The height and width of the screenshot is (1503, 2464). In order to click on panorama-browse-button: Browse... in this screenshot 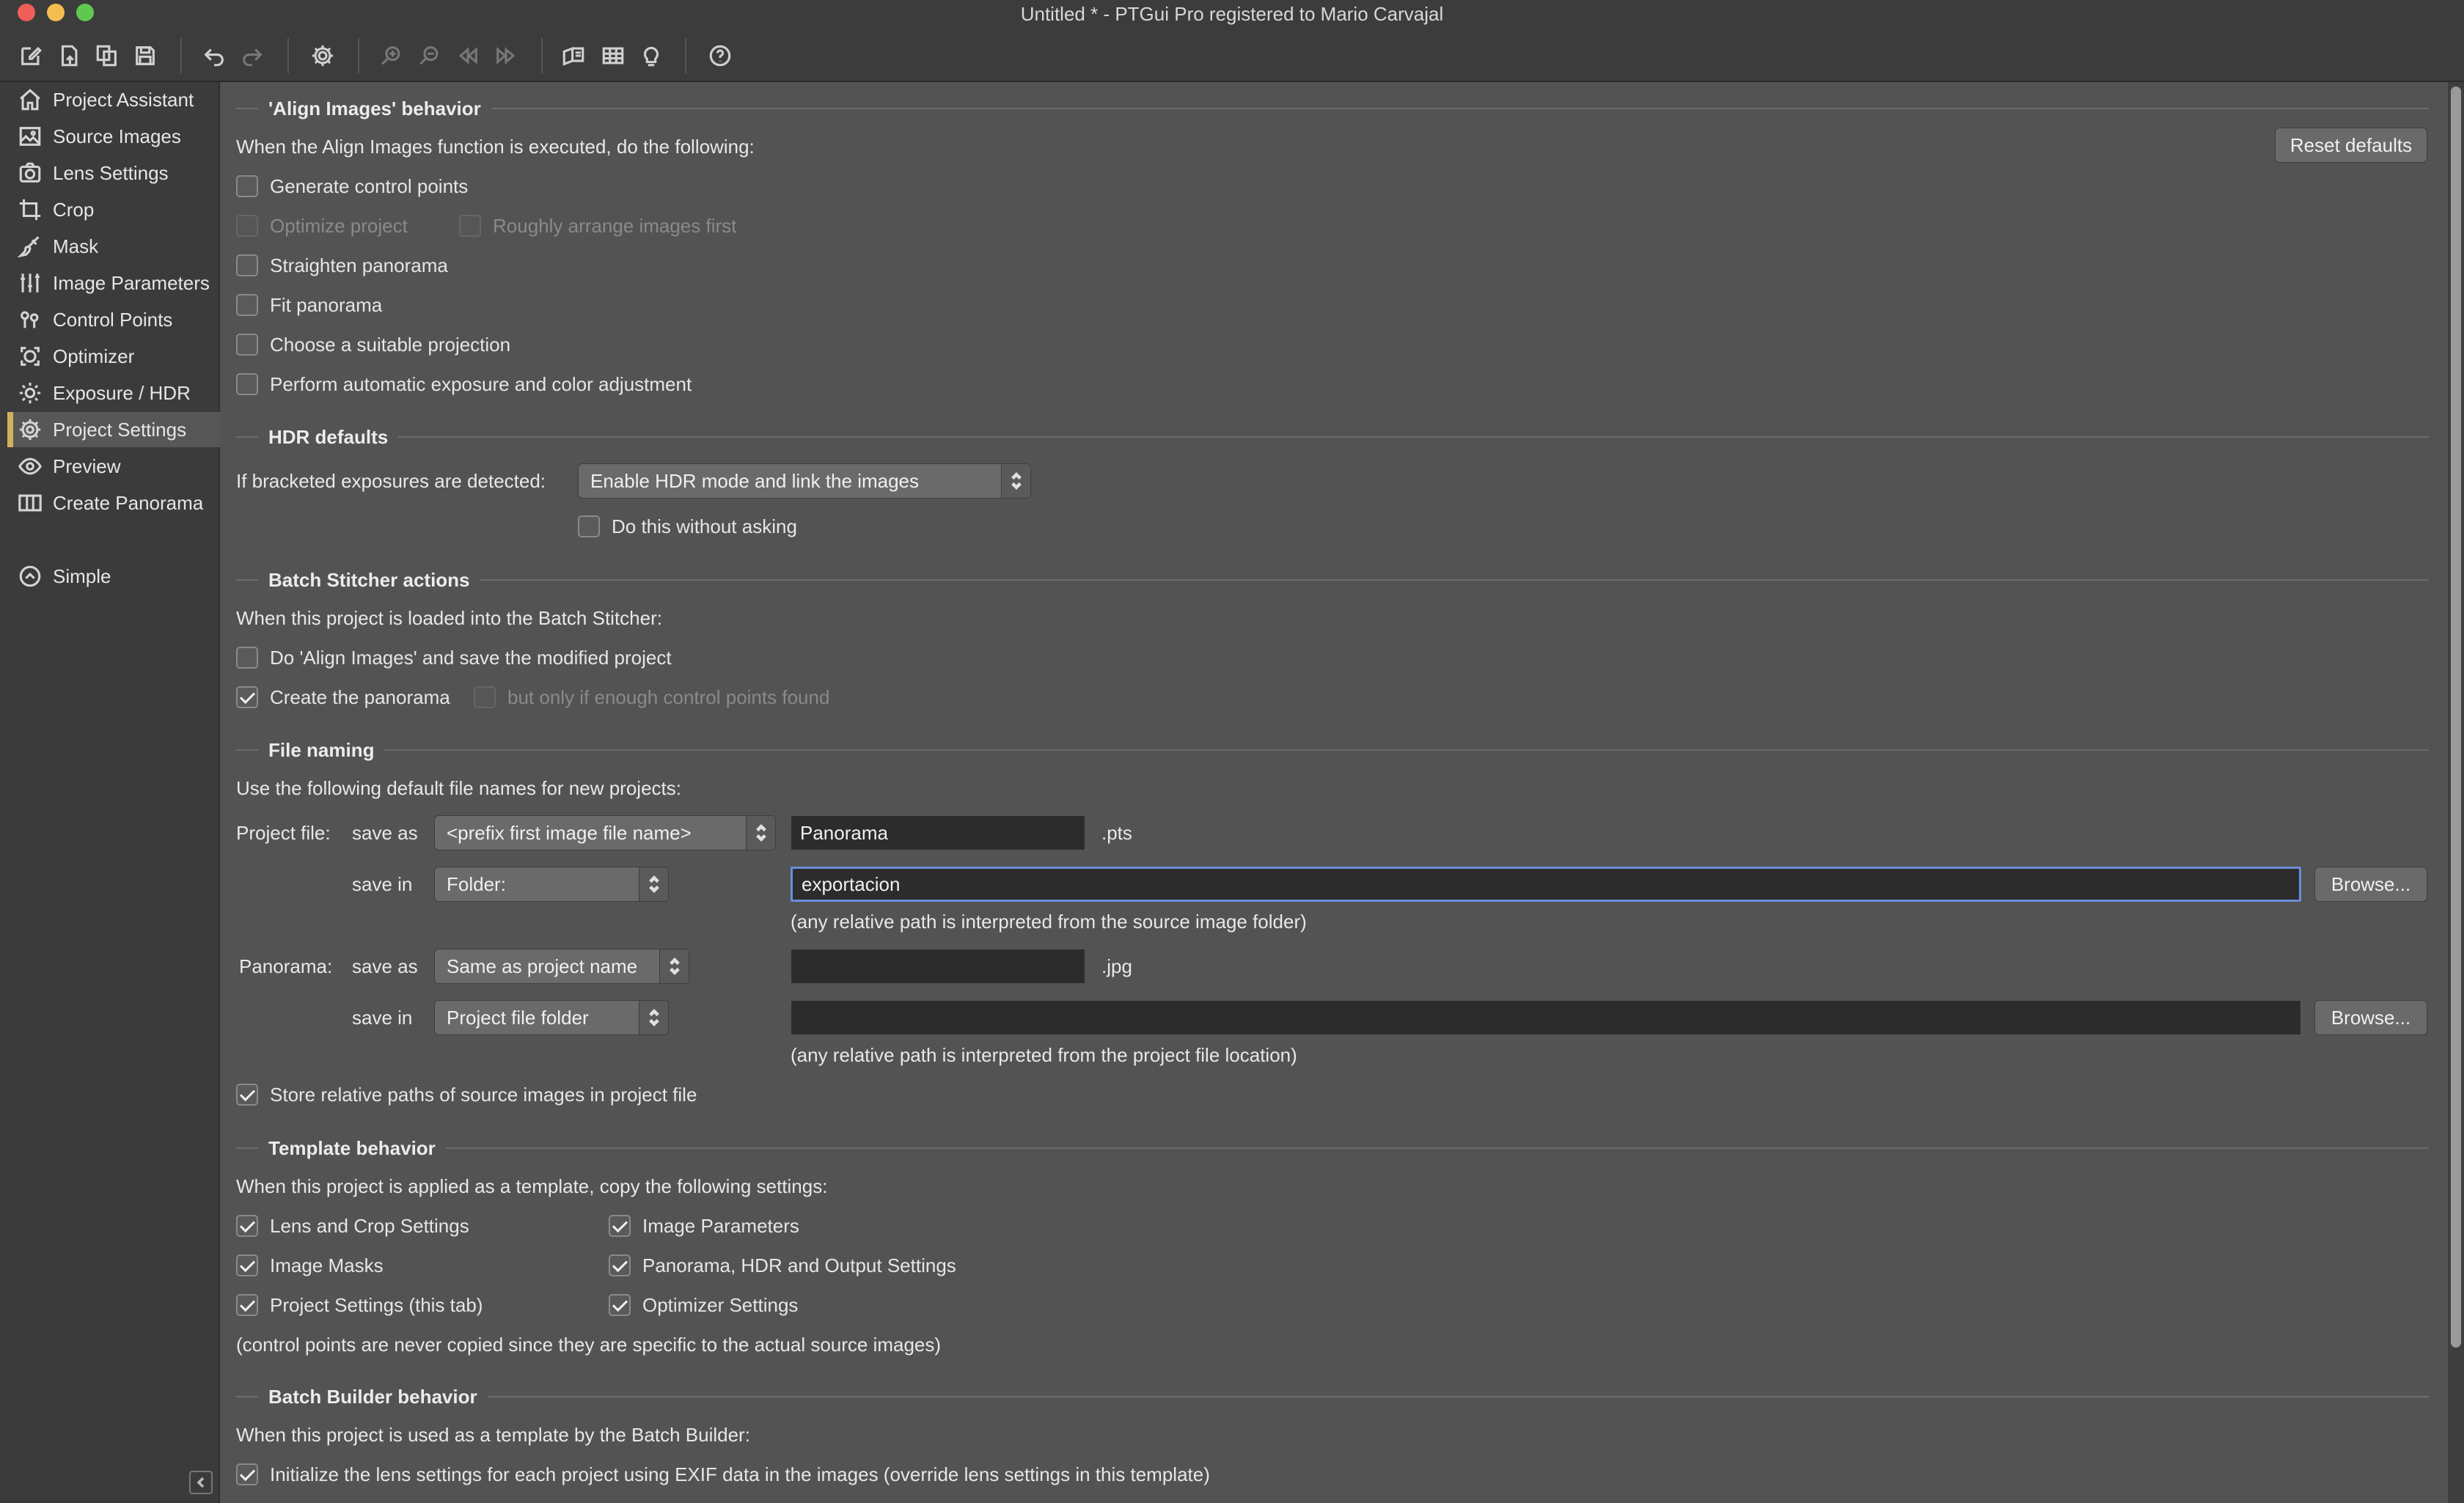, I will do `click(2370, 1018)`.